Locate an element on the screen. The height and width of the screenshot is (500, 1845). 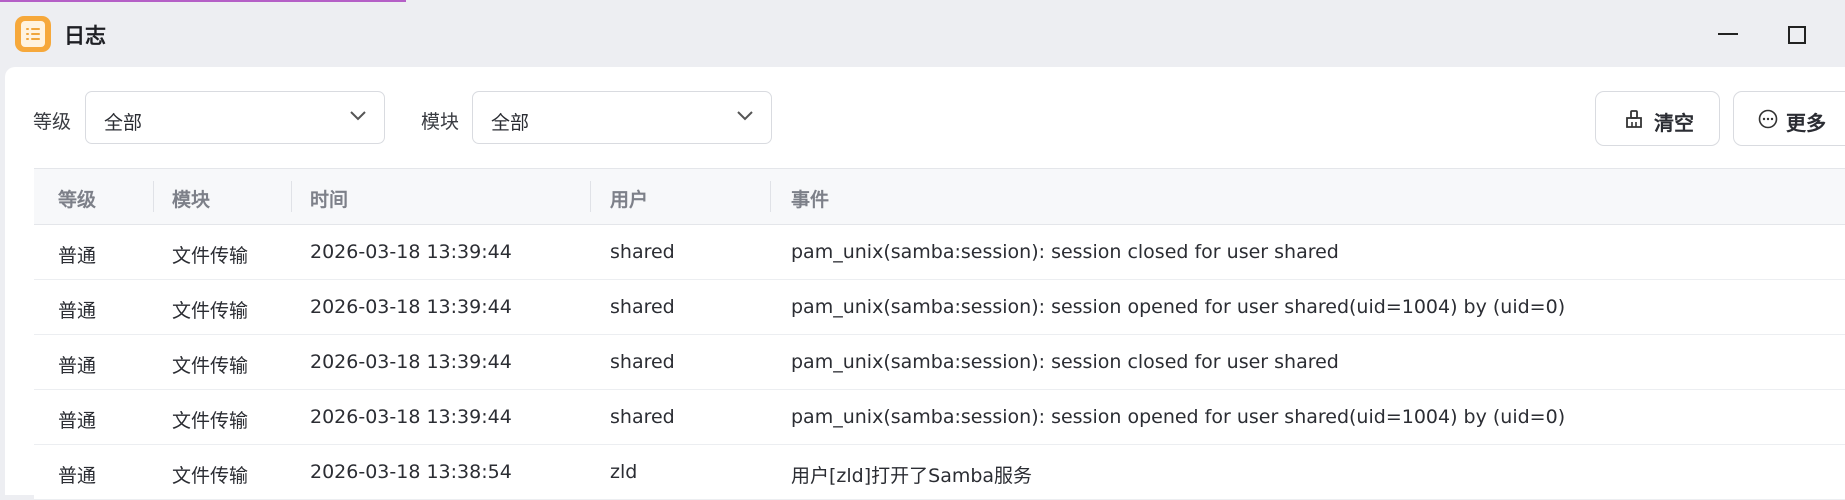
column-header-level: 等级 is located at coordinates (77, 198).